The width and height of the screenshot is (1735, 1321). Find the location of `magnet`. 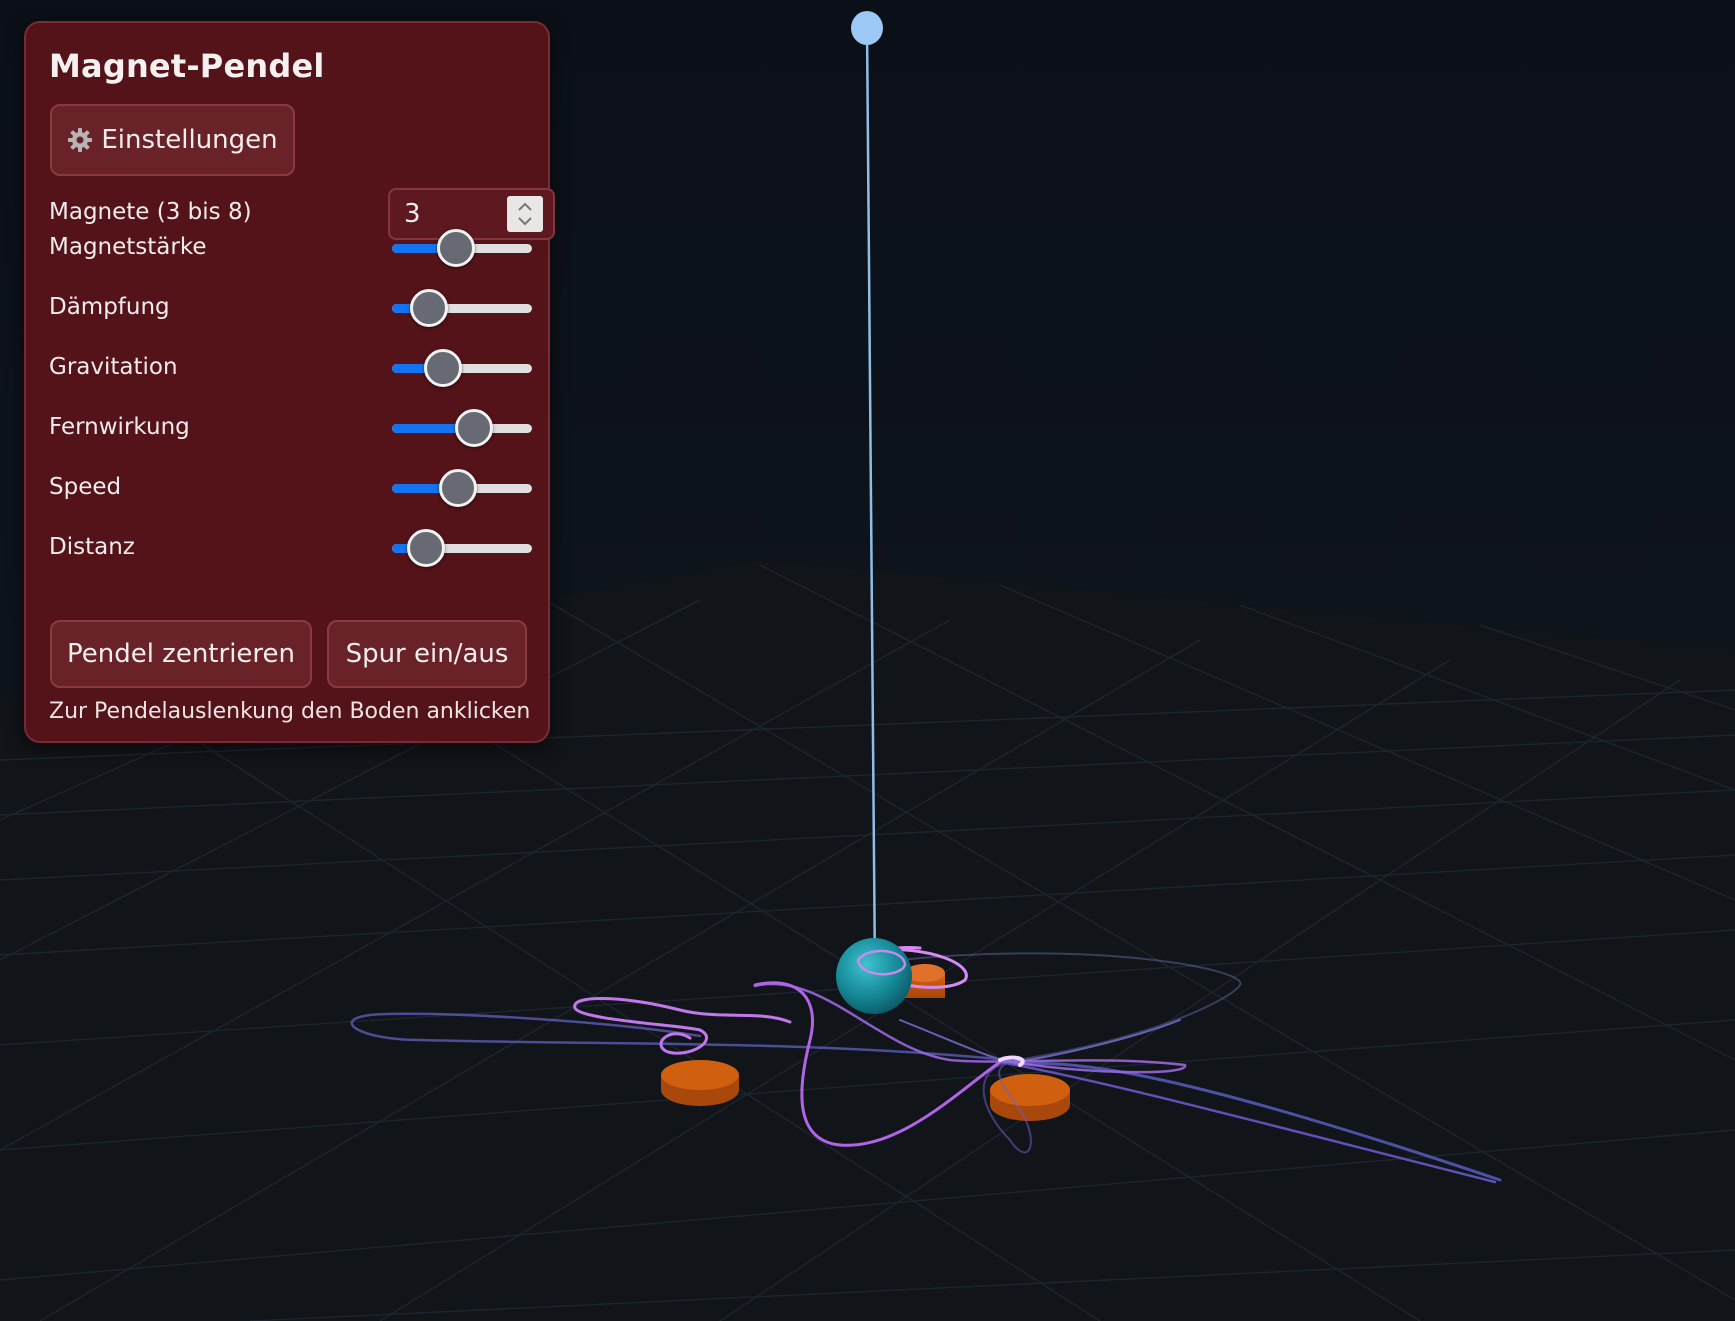

magnet is located at coordinates (700, 1083).